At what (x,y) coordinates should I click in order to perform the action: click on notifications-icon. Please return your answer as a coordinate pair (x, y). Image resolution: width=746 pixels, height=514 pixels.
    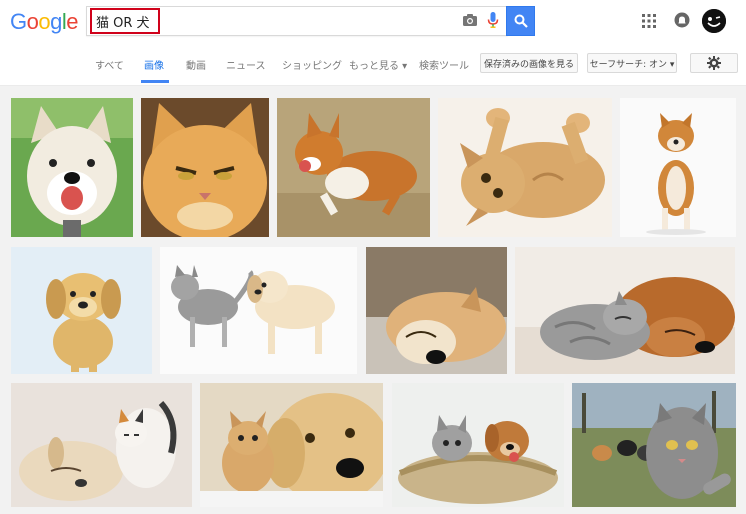
    Looking at the image, I should click on (682, 20).